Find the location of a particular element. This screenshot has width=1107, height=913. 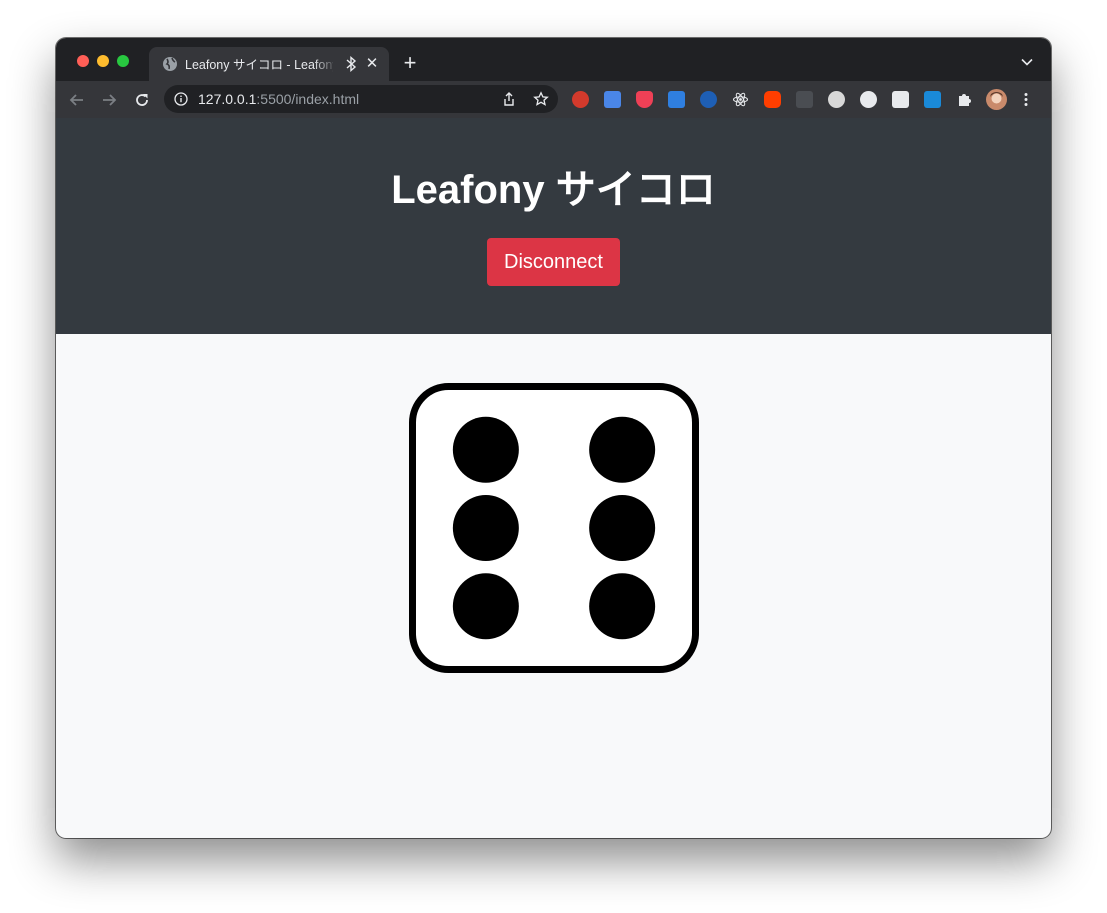

window-close-button is located at coordinates (83, 61).